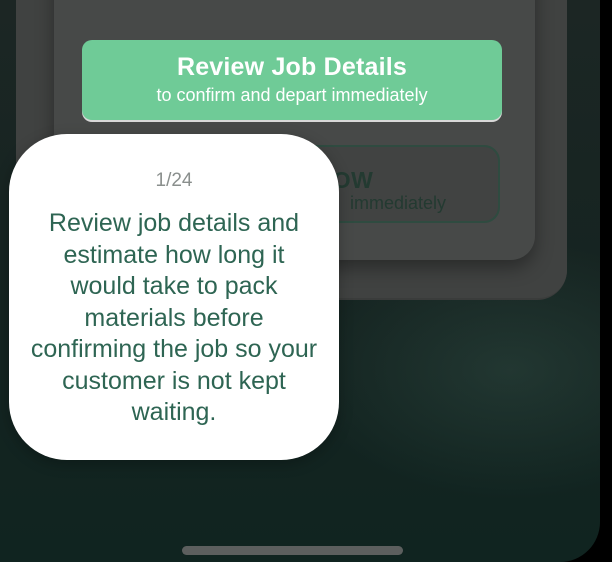 The image size is (612, 562). Describe the element at coordinates (292, 95) in the screenshot. I see `review-job-details-subtitle: to confirm and depart immediately` at that location.